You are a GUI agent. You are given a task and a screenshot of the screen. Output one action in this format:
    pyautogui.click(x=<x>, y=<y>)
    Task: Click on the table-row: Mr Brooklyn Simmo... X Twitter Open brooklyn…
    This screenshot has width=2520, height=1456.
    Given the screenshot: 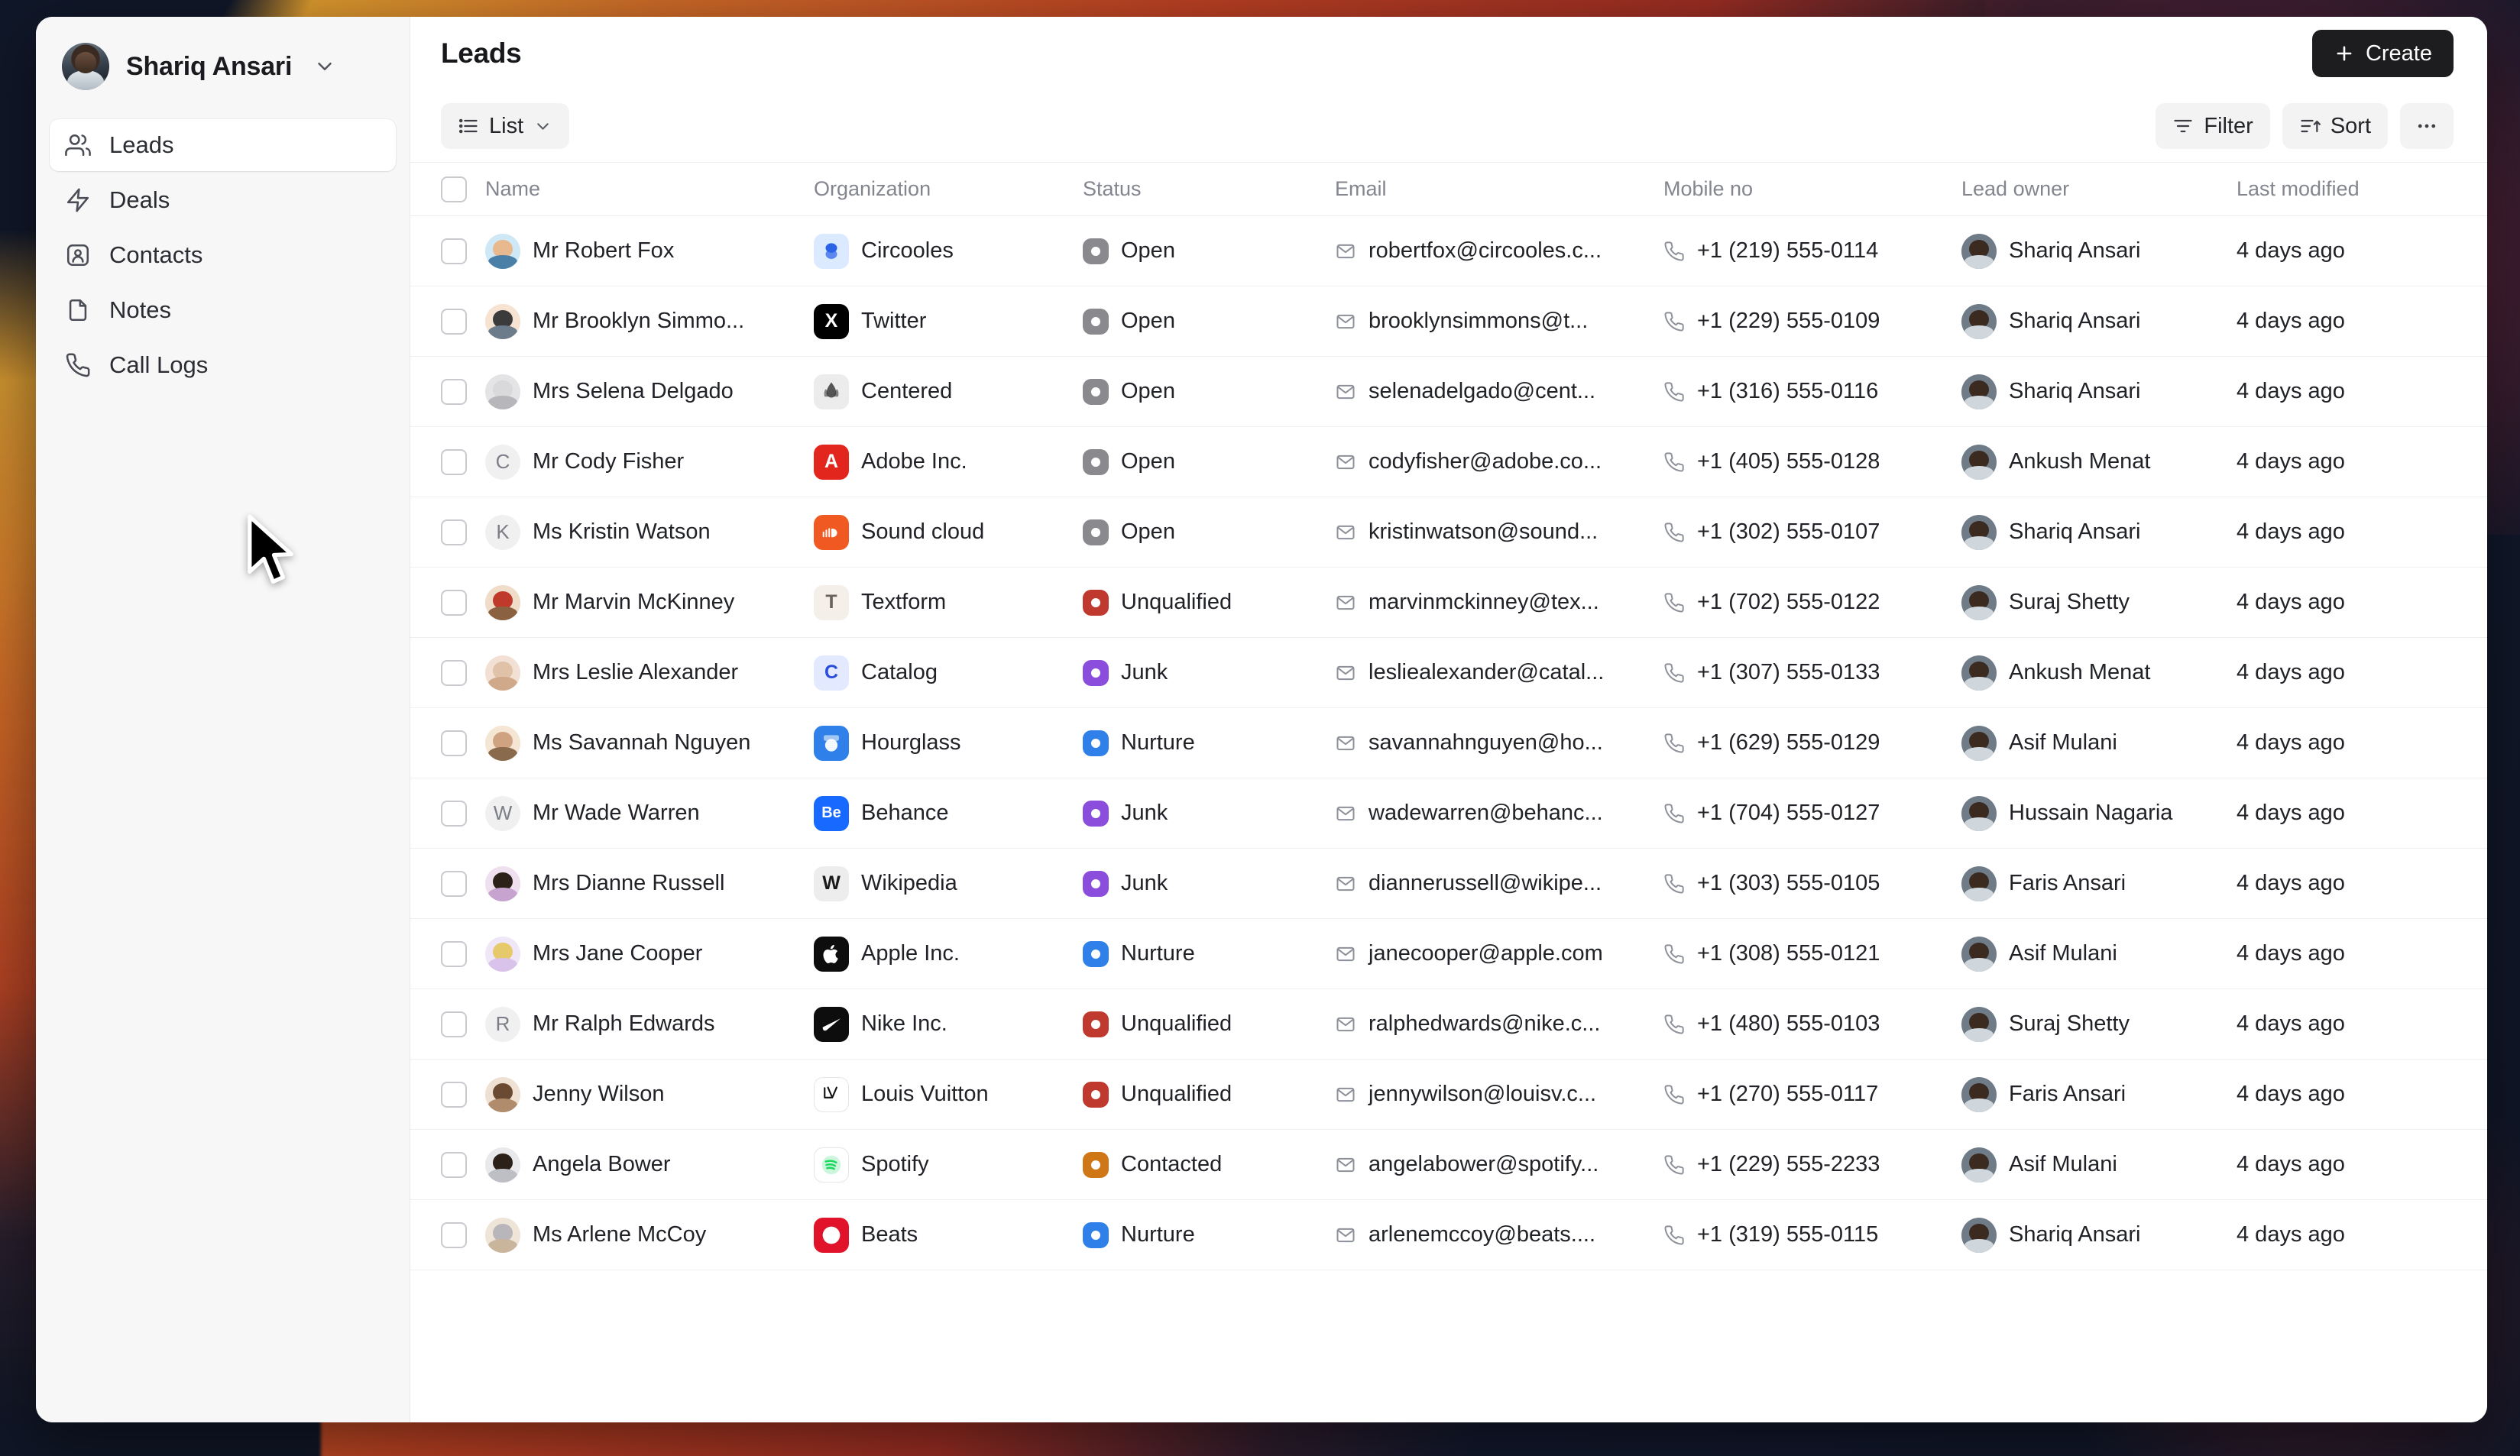 What is the action you would take?
    pyautogui.click(x=1448, y=321)
    